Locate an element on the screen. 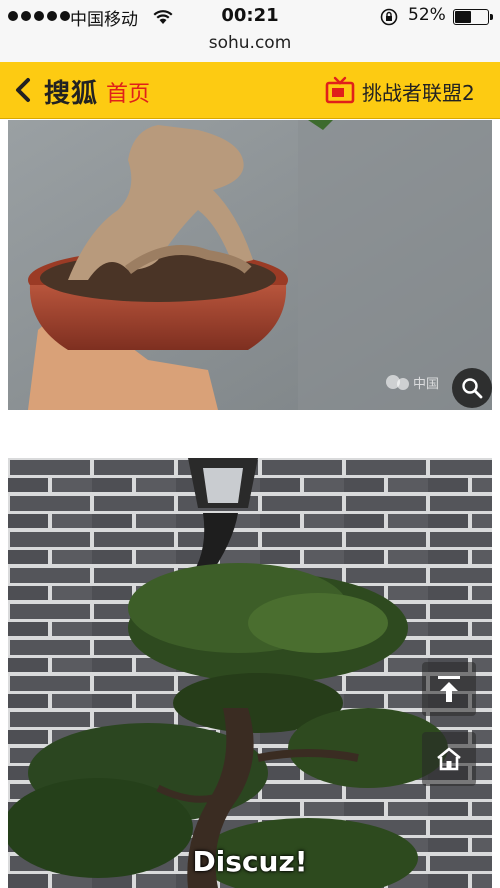 The height and width of the screenshot is (888, 500). back-to-top-button is located at coordinates (449, 689).